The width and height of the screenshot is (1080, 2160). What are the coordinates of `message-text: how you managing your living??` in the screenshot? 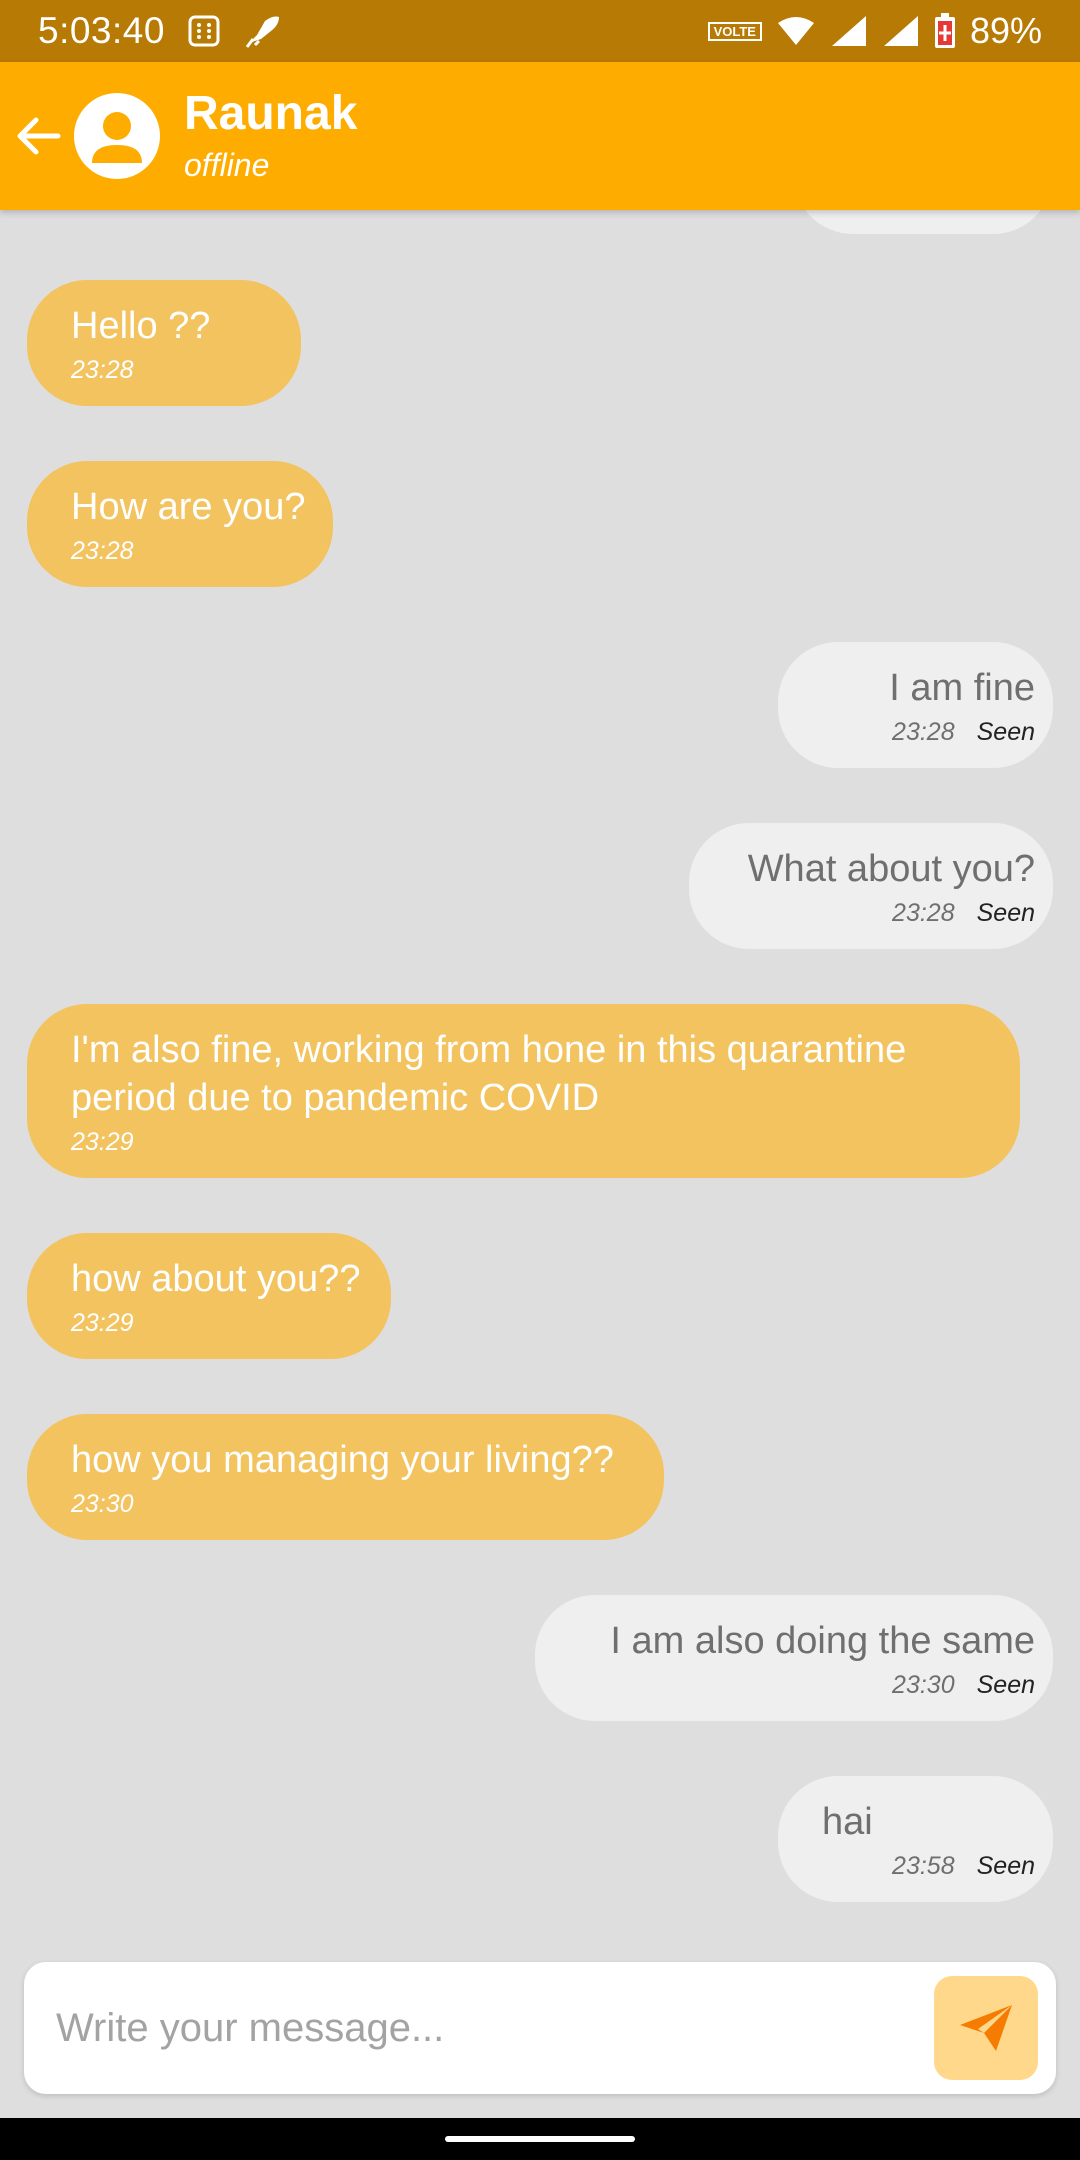 It's located at (342, 1460).